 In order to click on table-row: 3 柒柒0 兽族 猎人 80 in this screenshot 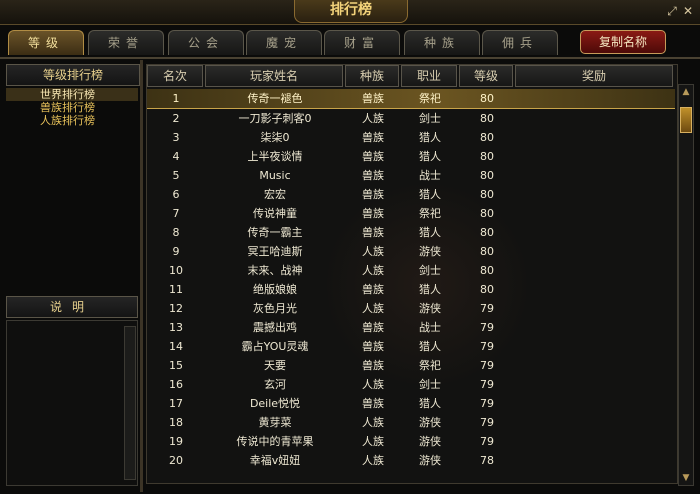, I will do `click(411, 137)`.